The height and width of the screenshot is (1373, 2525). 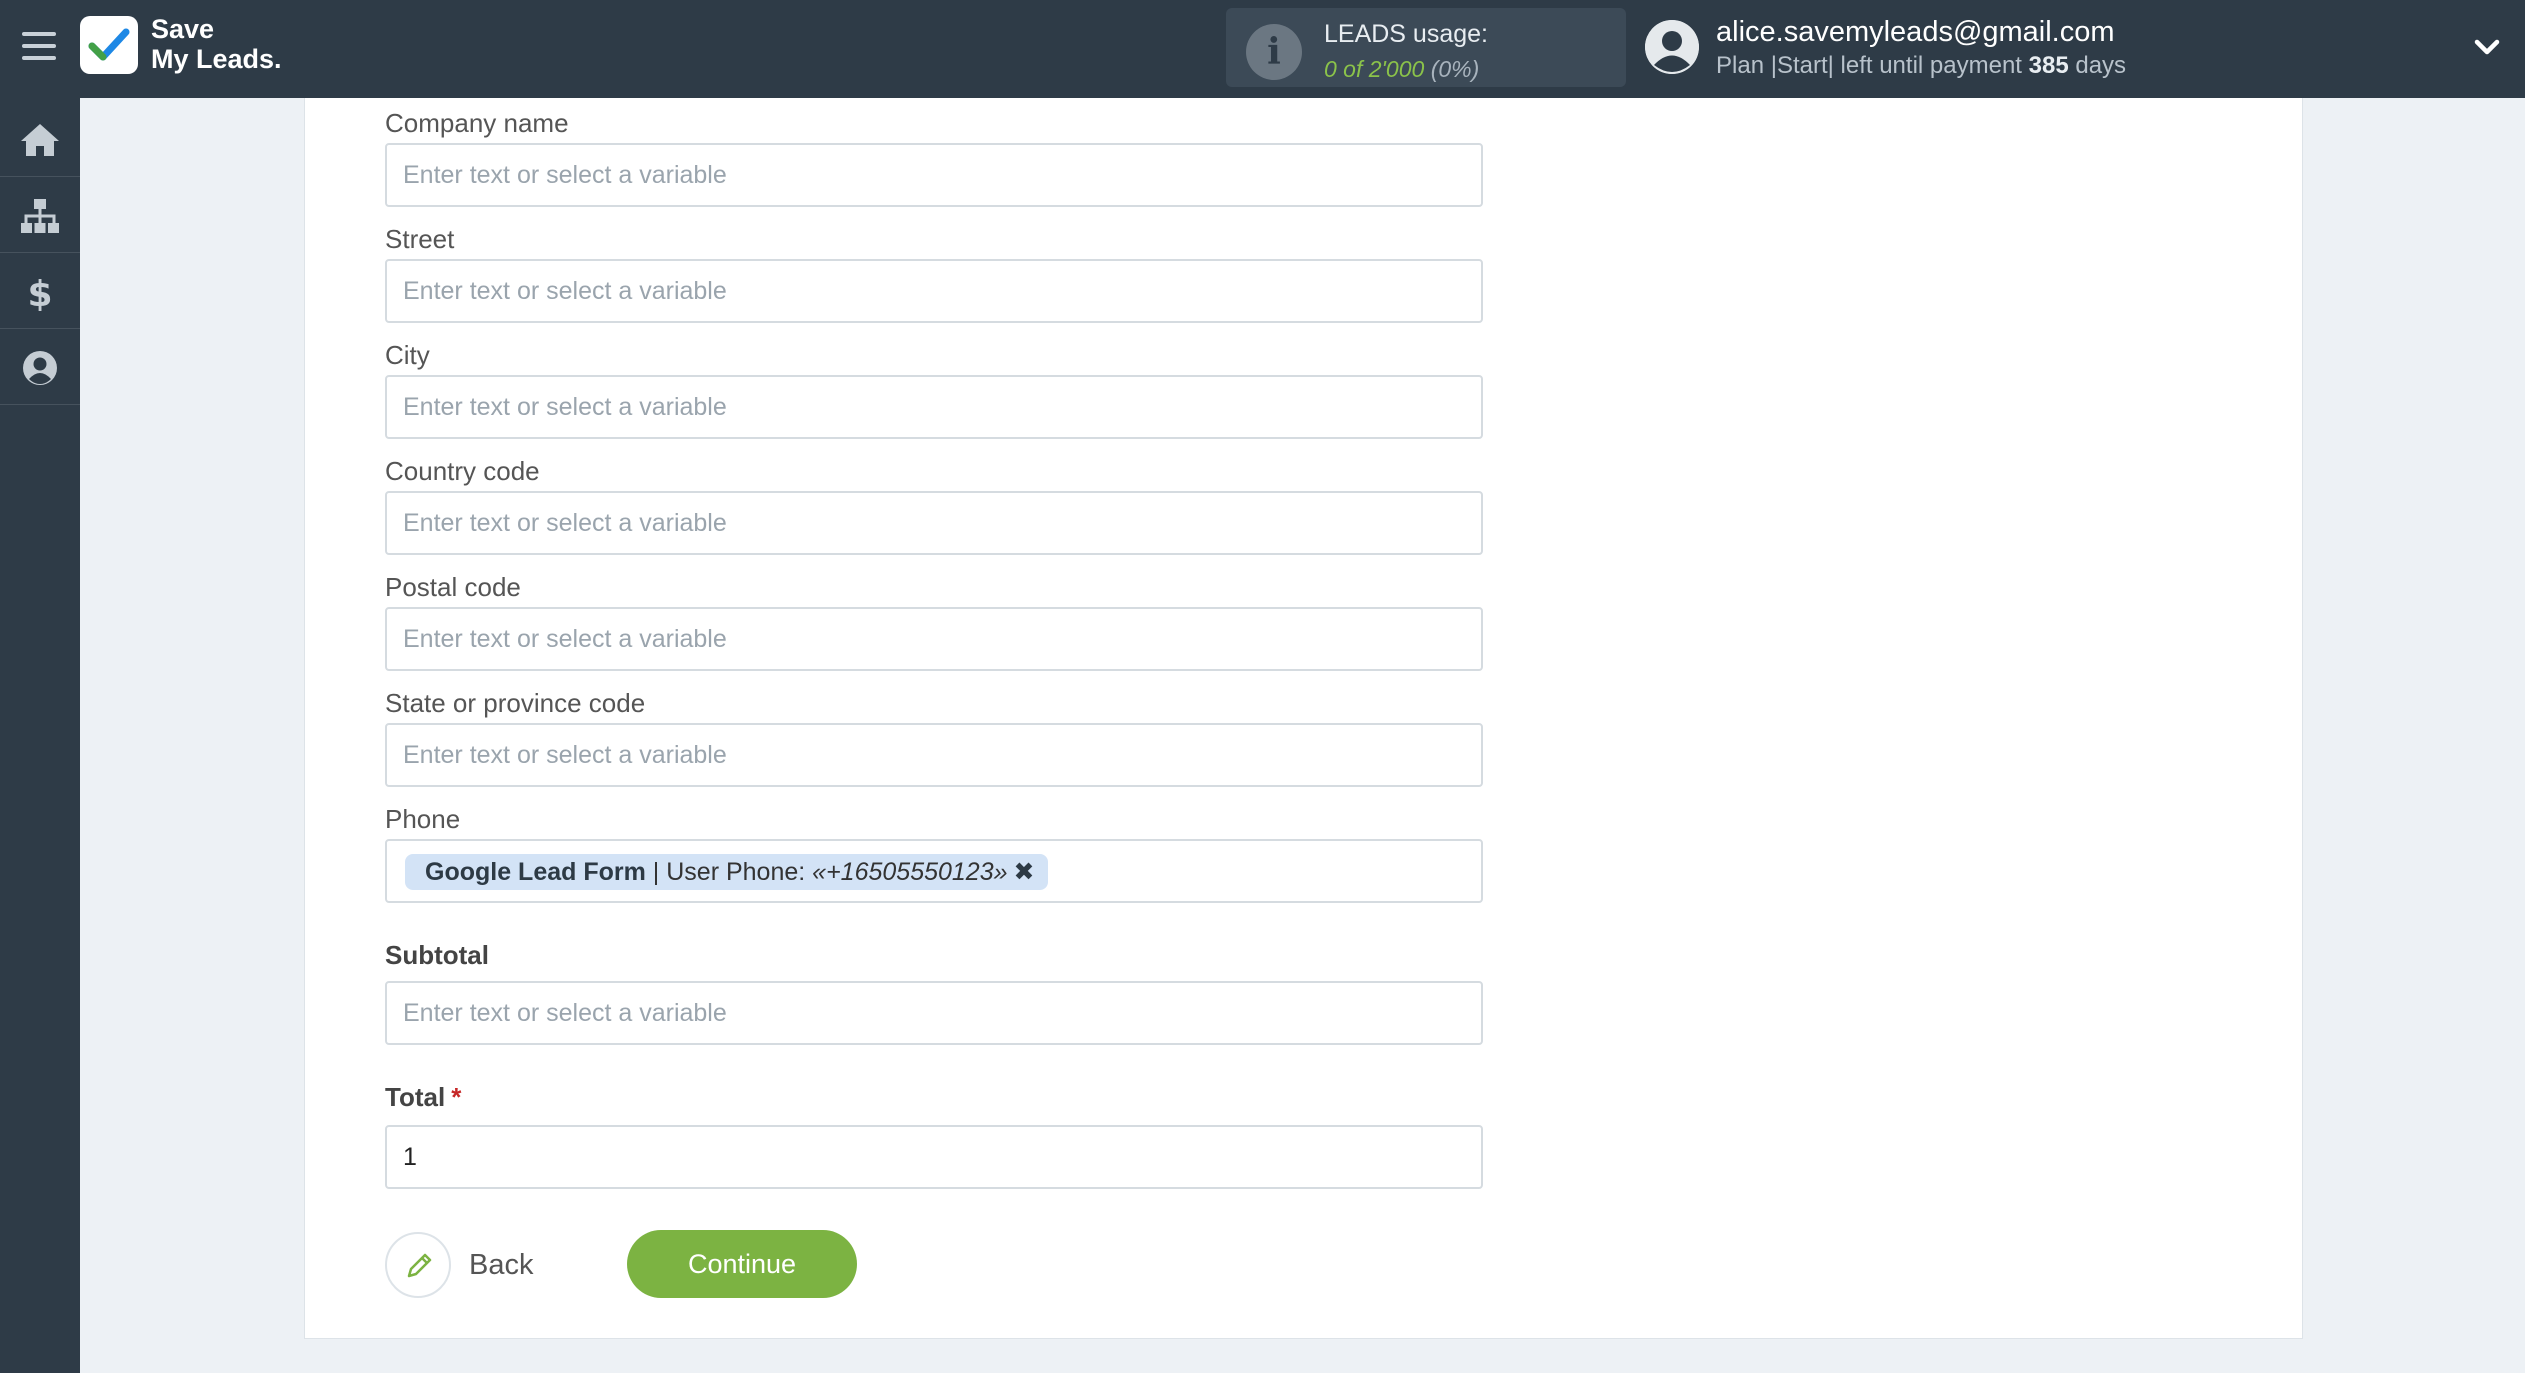 I want to click on close-icon: ✖, so click(x=1024, y=872).